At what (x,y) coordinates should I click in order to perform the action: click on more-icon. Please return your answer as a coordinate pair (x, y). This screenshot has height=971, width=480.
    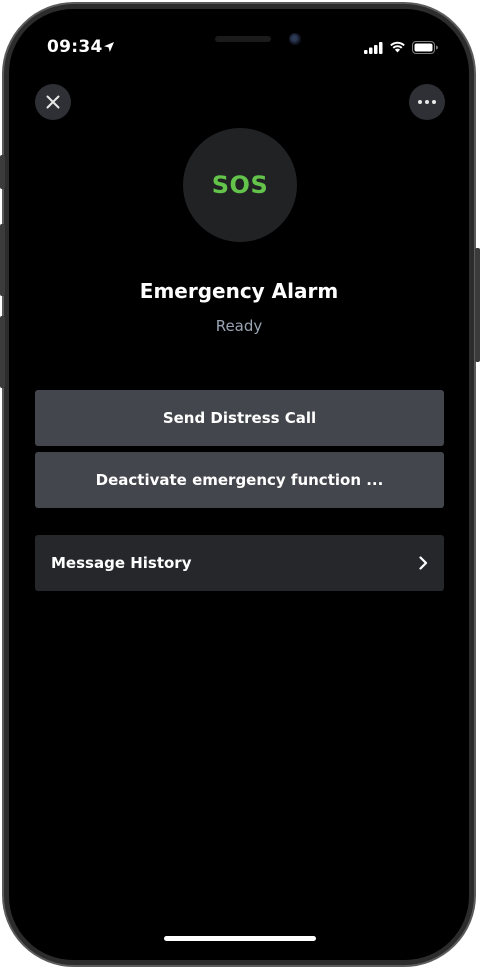
    Looking at the image, I should click on (427, 102).